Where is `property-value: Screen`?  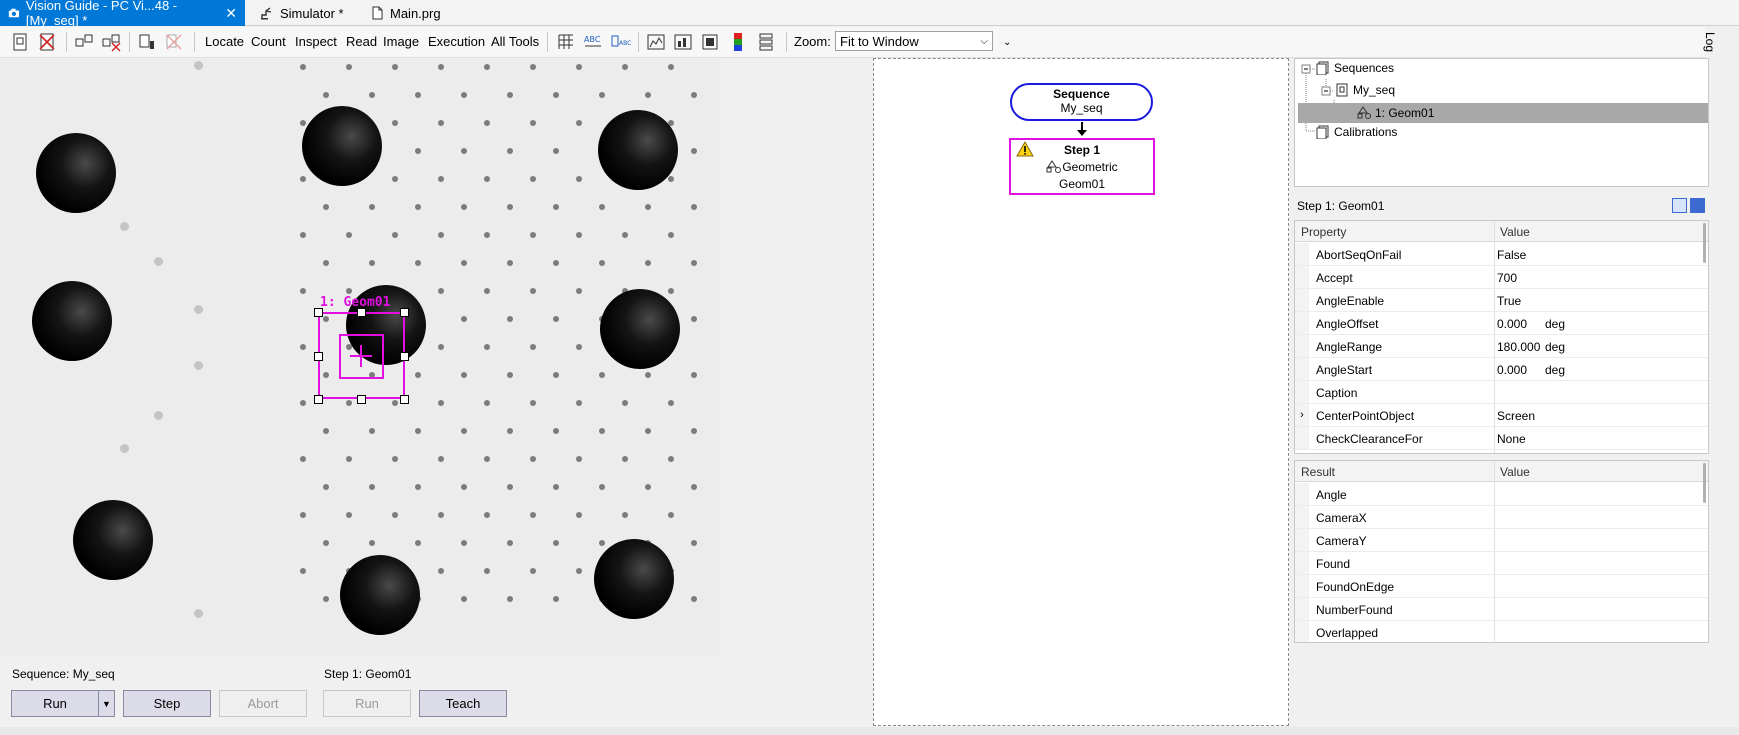
property-value: Screen is located at coordinates (1516, 416).